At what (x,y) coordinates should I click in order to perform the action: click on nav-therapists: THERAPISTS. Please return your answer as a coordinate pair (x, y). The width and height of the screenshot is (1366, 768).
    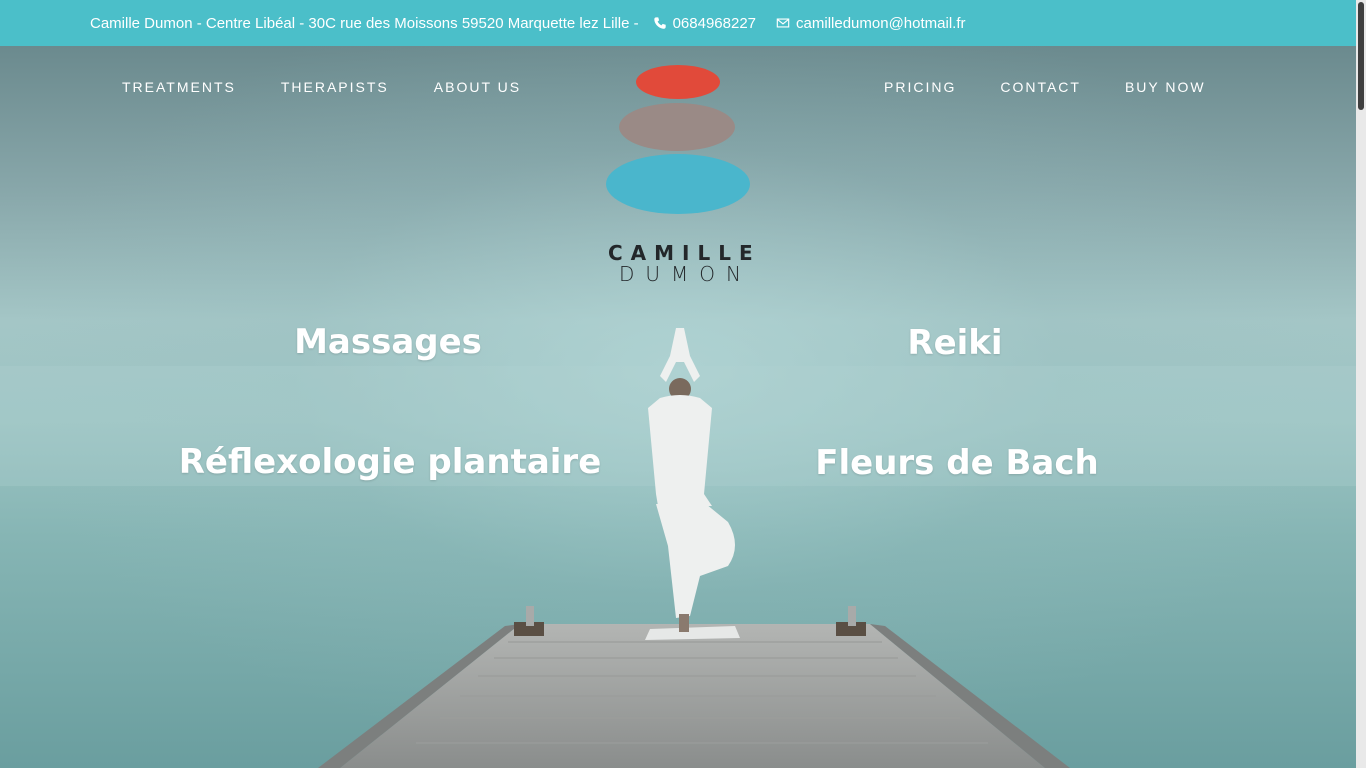
    Looking at the image, I should click on (335, 90).